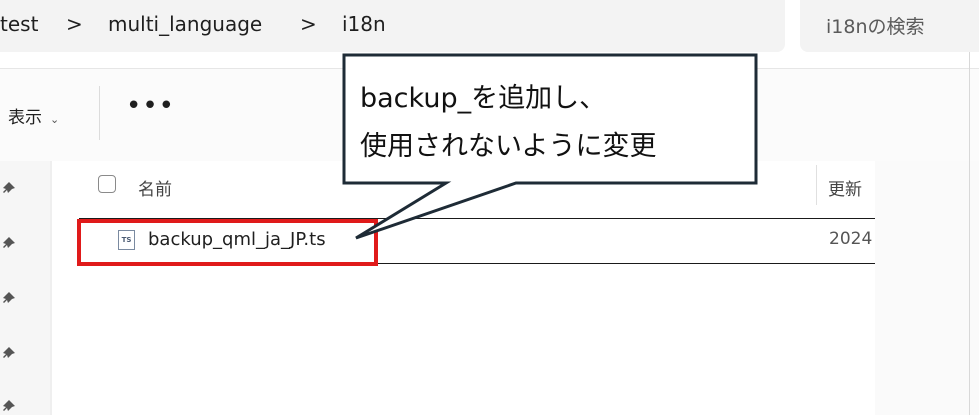 The image size is (979, 415). I want to click on breadcrumb-item-multi-language: multi_language, so click(185, 24).